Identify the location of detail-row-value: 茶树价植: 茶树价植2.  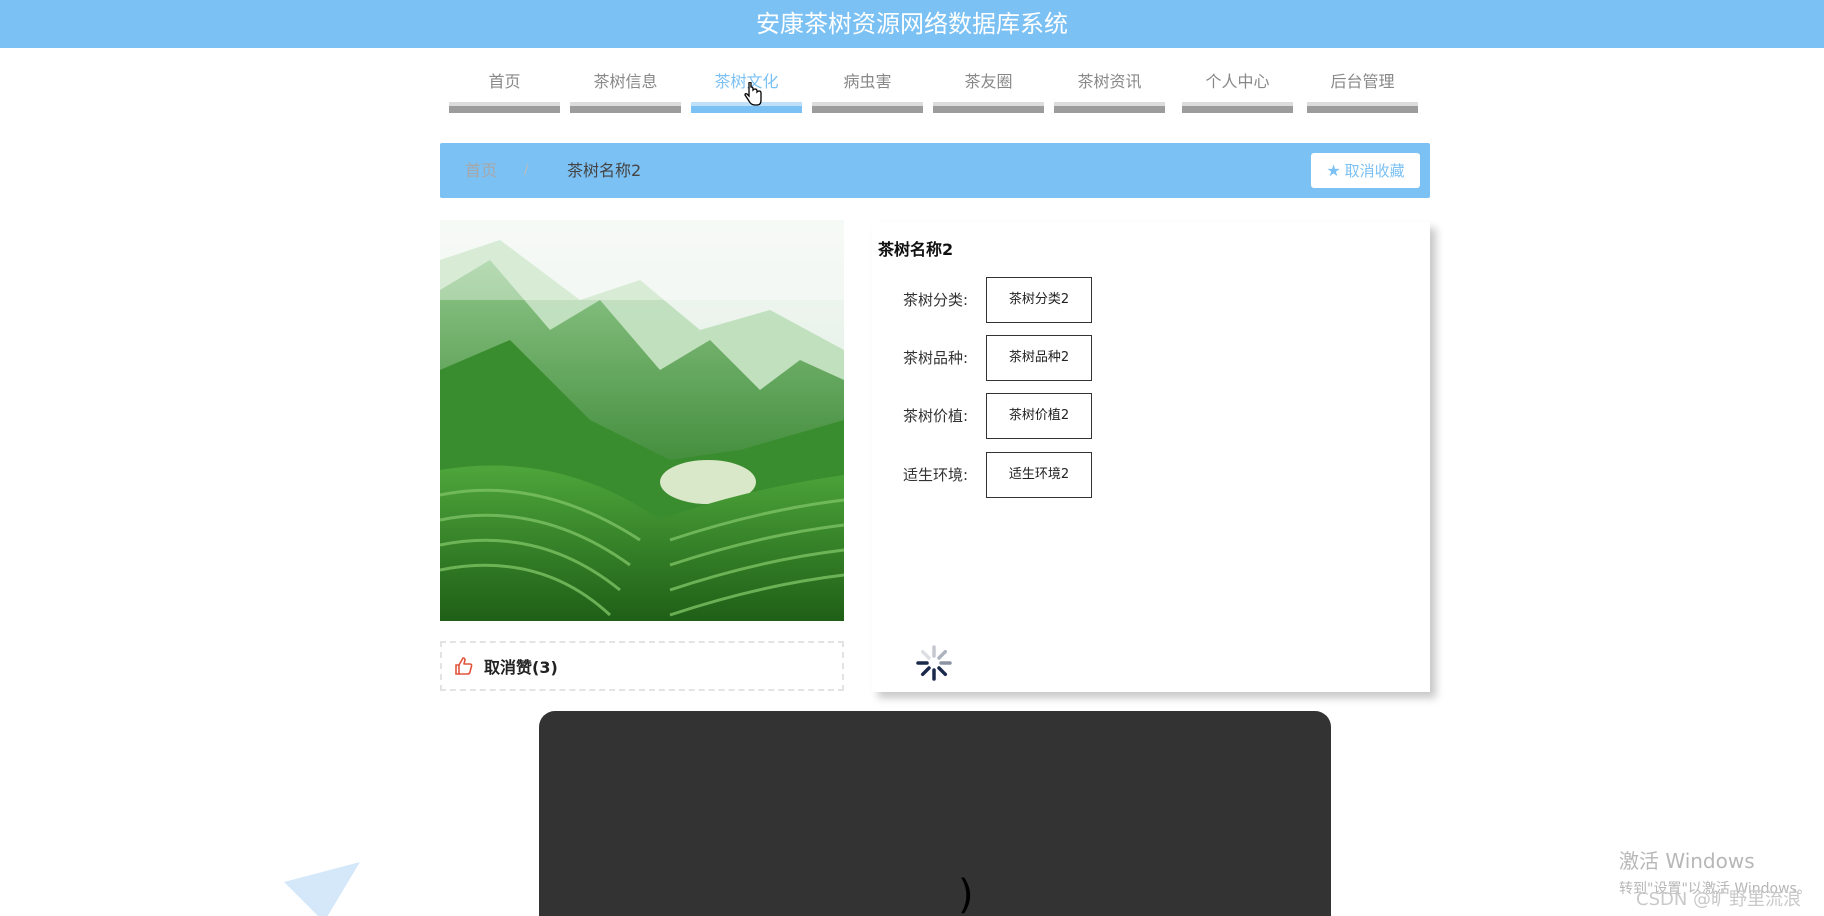
(992, 416).